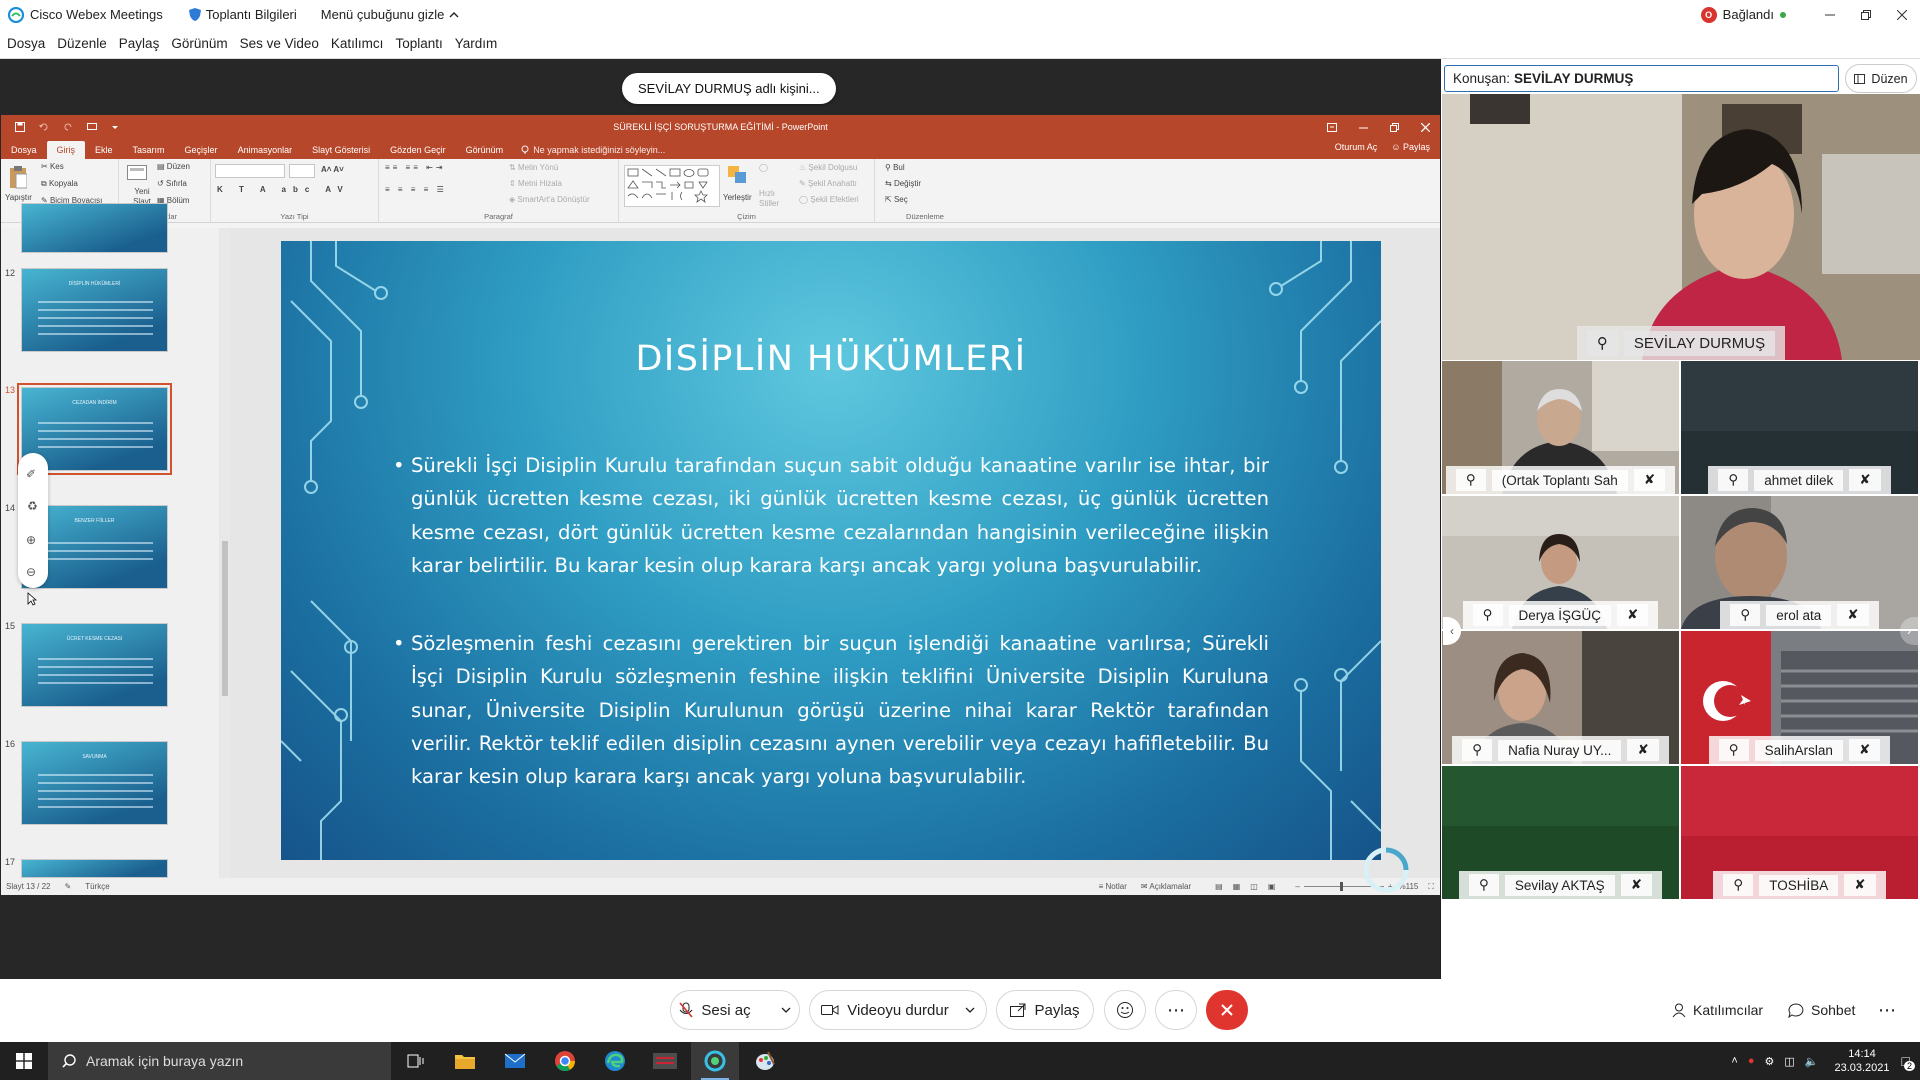 The width and height of the screenshot is (1920, 1080). I want to click on cut-button: ✂ Kes, so click(52, 166).